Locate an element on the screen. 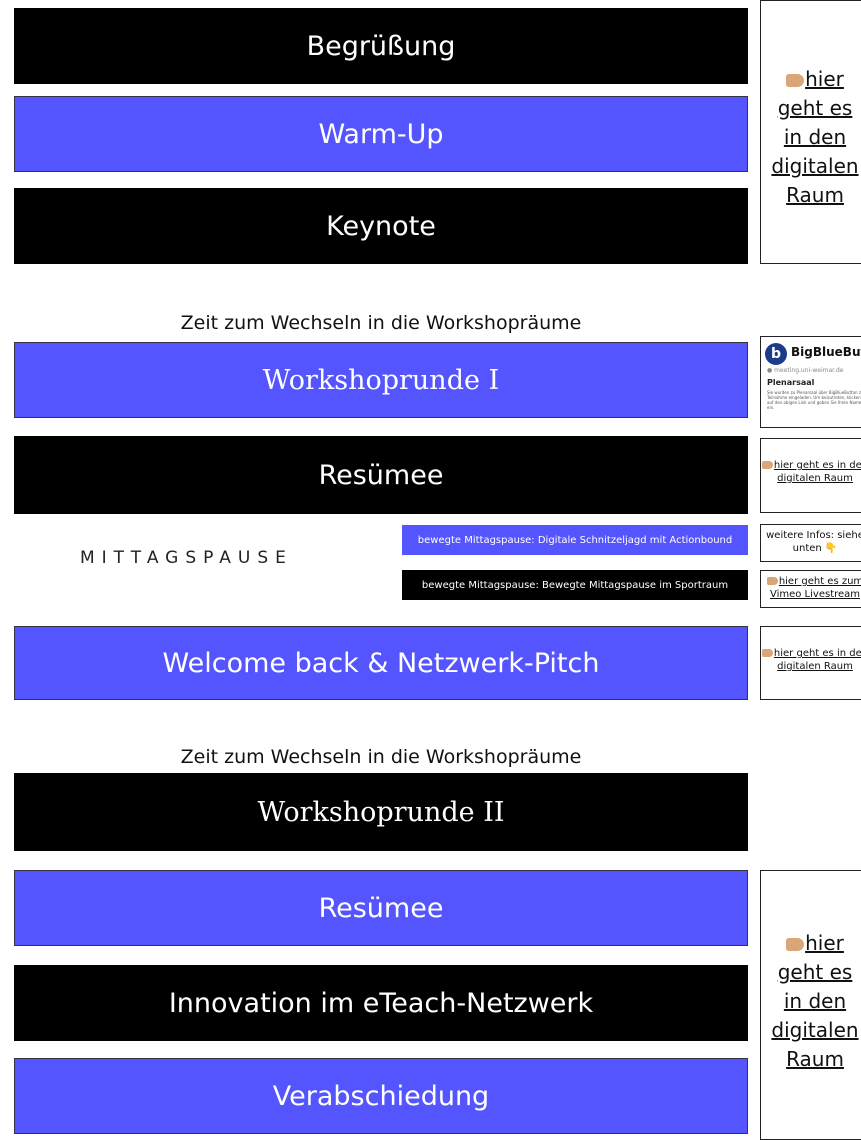 This screenshot has width=861, height=1140. agenda-greeting: Begrüßung is located at coordinates (381, 46).